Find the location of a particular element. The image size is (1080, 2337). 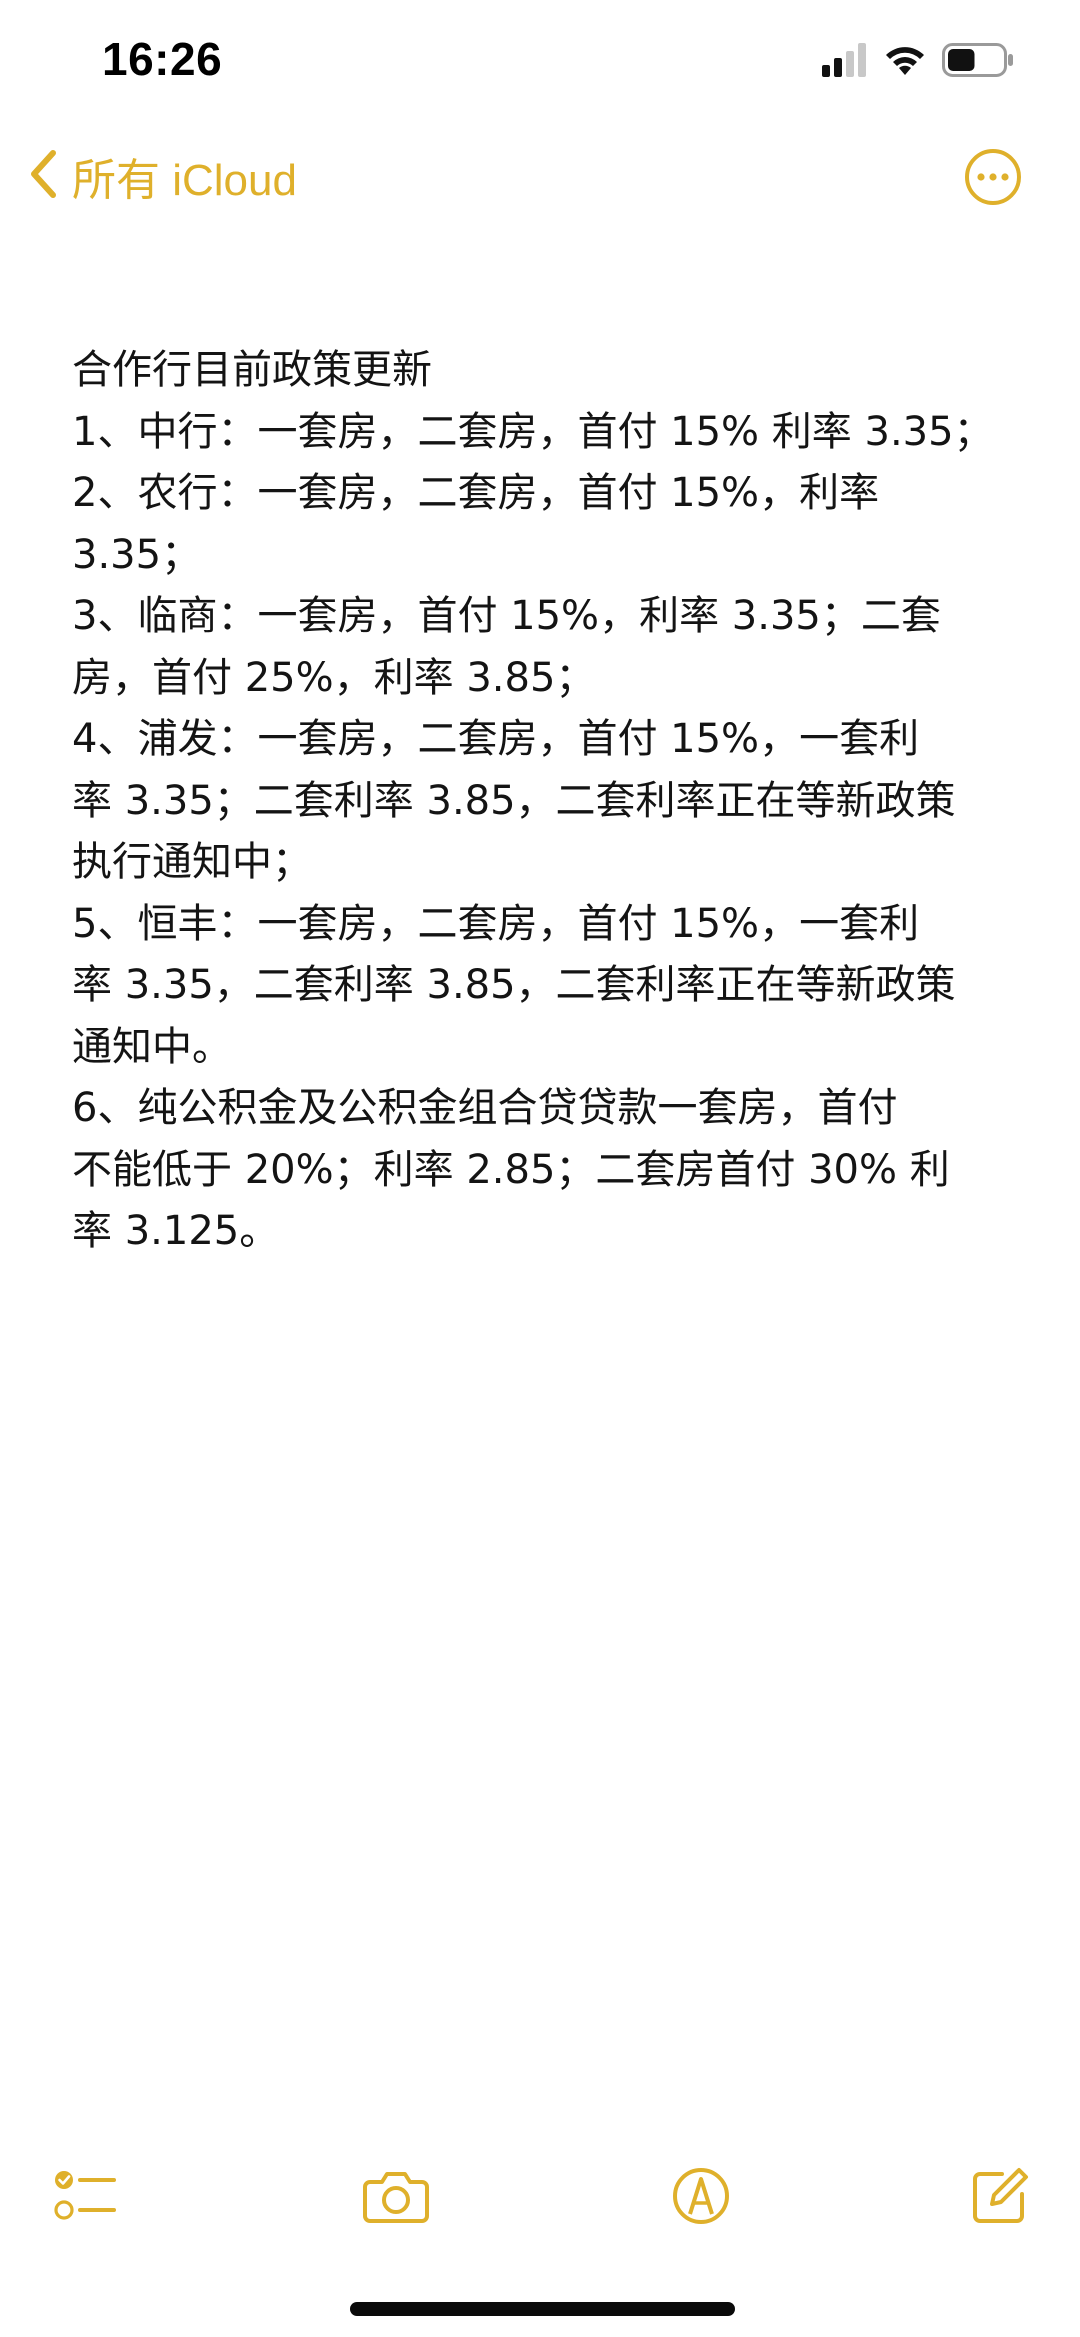

note-line: 率 3.35；二套利率 3.85，二套利率正在等新政策 is located at coordinates (514, 800).